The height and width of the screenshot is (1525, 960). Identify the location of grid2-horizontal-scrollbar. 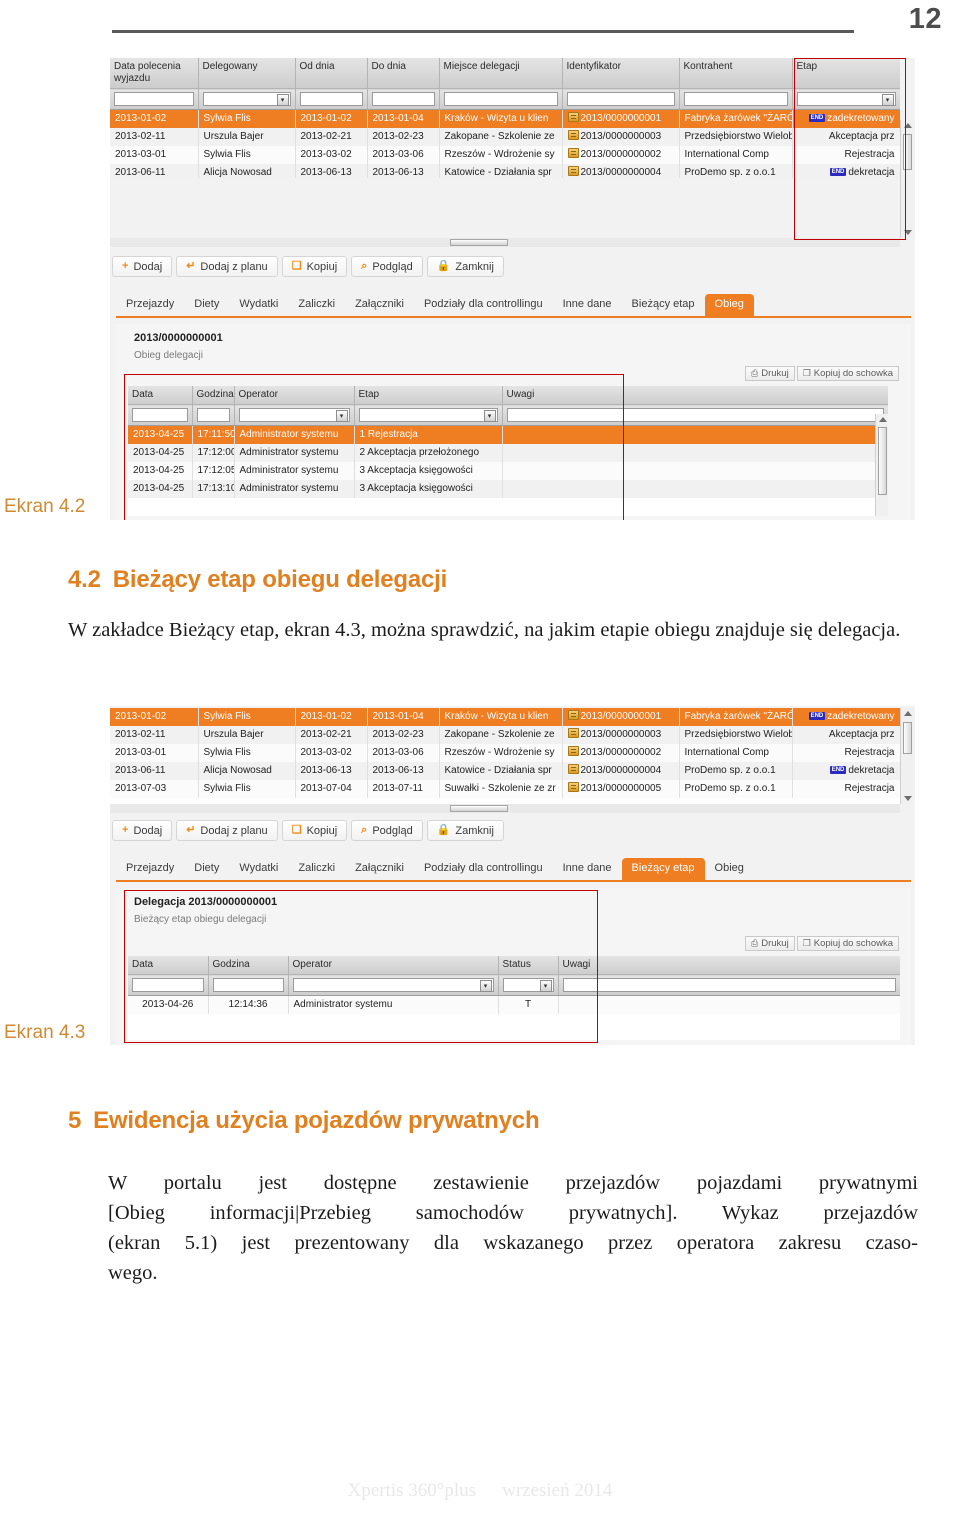
(505, 808).